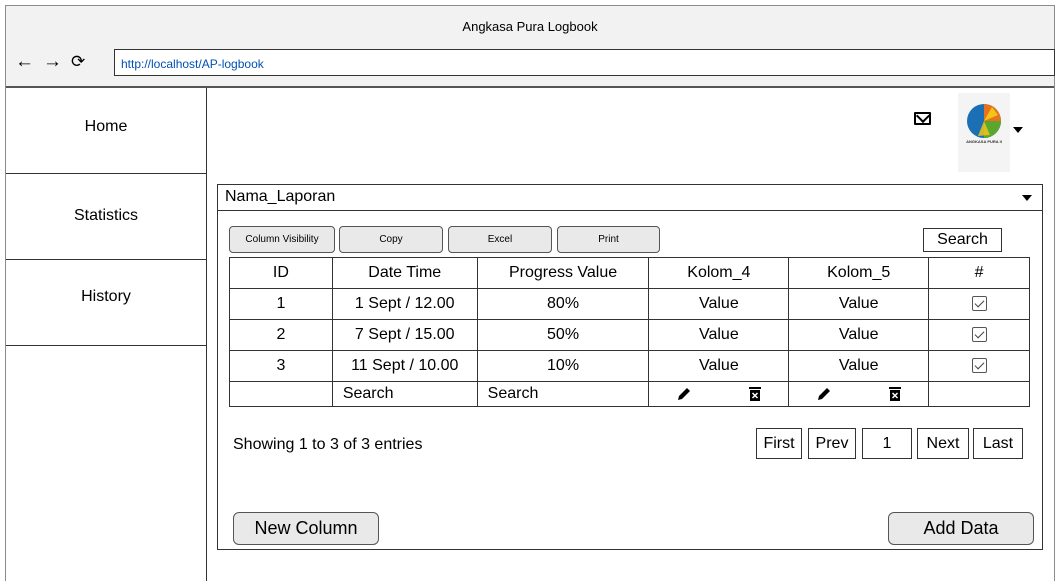 This screenshot has width=1059, height=581. Describe the element at coordinates (719, 273) in the screenshot. I see `column-header-kolom4: Kolom_4` at that location.